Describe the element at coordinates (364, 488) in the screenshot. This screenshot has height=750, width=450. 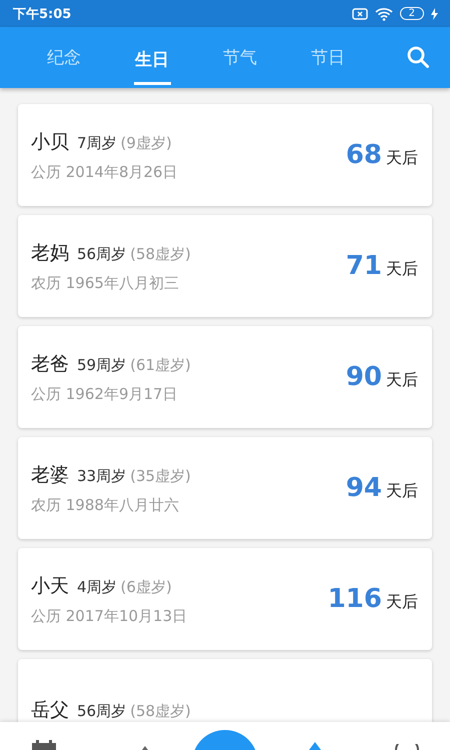
I see `days-count: 94` at that location.